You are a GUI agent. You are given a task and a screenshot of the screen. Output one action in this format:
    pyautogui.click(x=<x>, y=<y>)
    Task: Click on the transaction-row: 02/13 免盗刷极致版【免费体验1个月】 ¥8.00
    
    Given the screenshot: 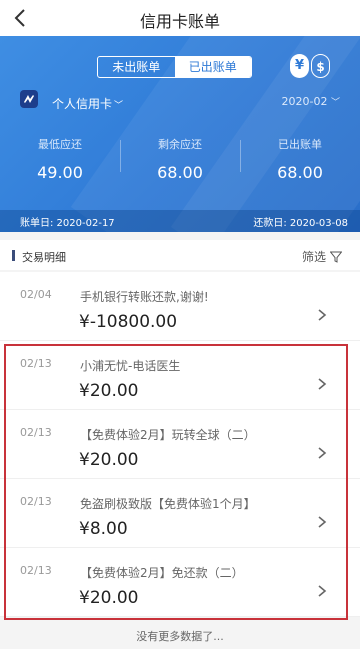 What is the action you would take?
    pyautogui.click(x=180, y=513)
    